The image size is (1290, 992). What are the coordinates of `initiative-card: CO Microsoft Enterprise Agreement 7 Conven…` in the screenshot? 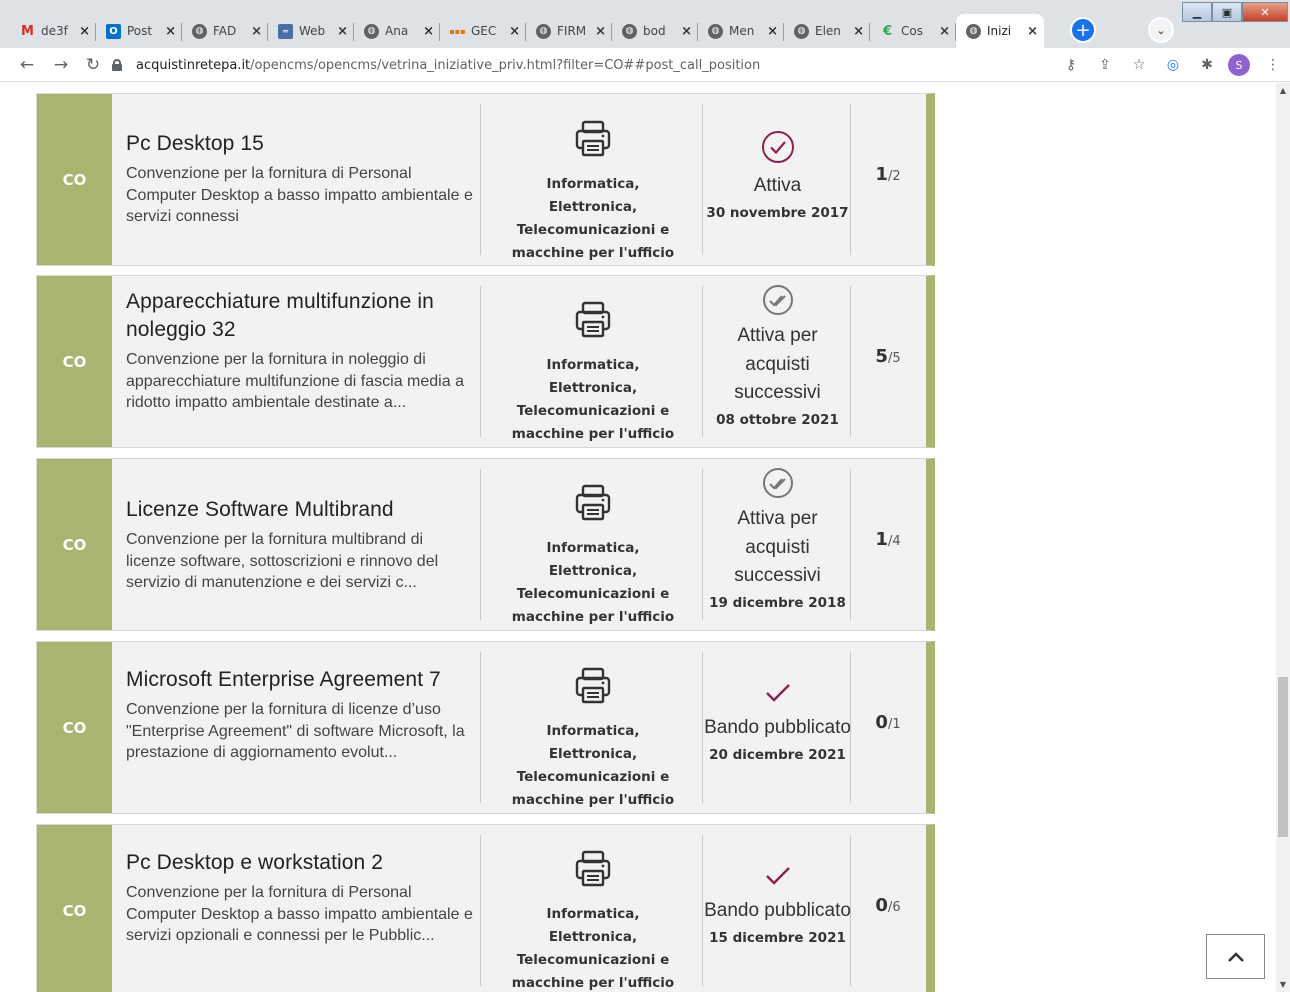 It's located at (485, 727).